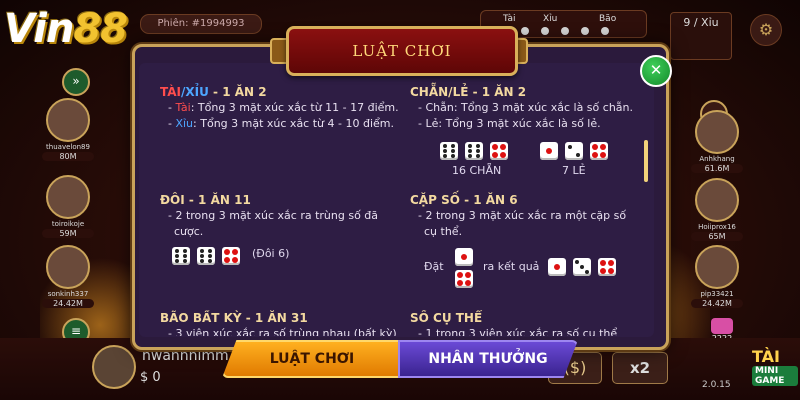 The width and height of the screenshot is (800, 400). I want to click on player-seat: sonkinh337 24.42M, so click(68, 276).